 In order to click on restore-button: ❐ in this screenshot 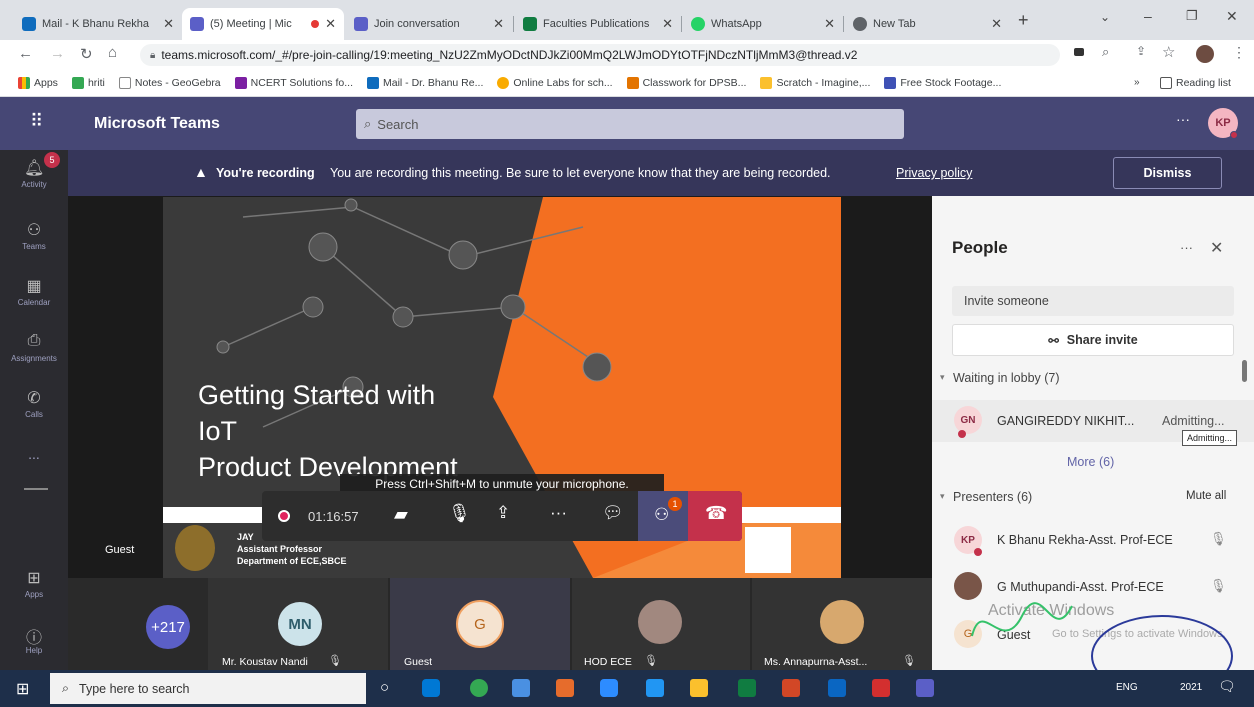, I will do `click(1192, 16)`.